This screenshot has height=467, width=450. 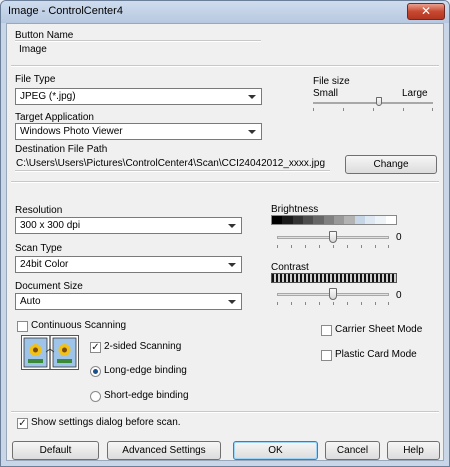 I want to click on file-size-label: File size, so click(x=331, y=81).